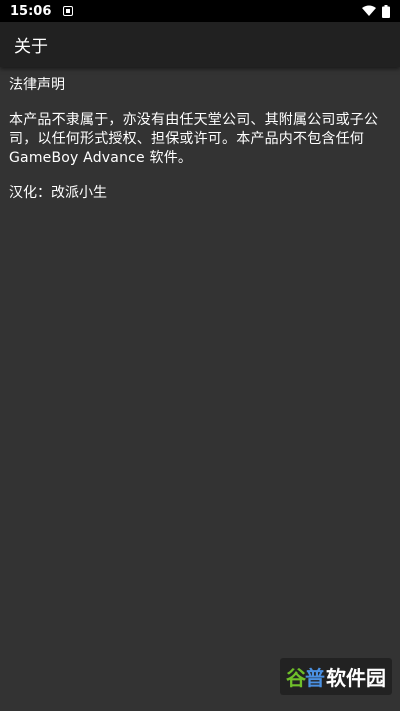 Image resolution: width=400 pixels, height=711 pixels. Describe the element at coordinates (68, 11) in the screenshot. I see `notification-icon` at that location.